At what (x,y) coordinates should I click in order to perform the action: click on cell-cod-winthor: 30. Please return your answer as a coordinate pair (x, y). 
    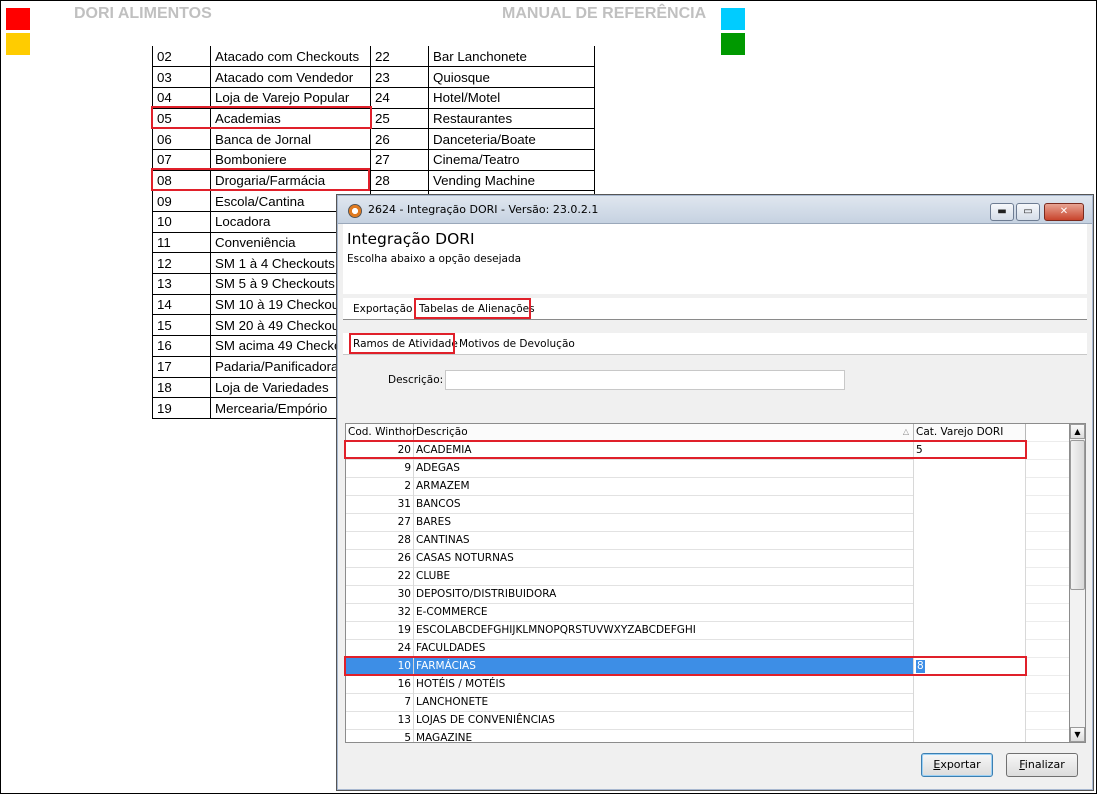
    Looking at the image, I should click on (380, 595).